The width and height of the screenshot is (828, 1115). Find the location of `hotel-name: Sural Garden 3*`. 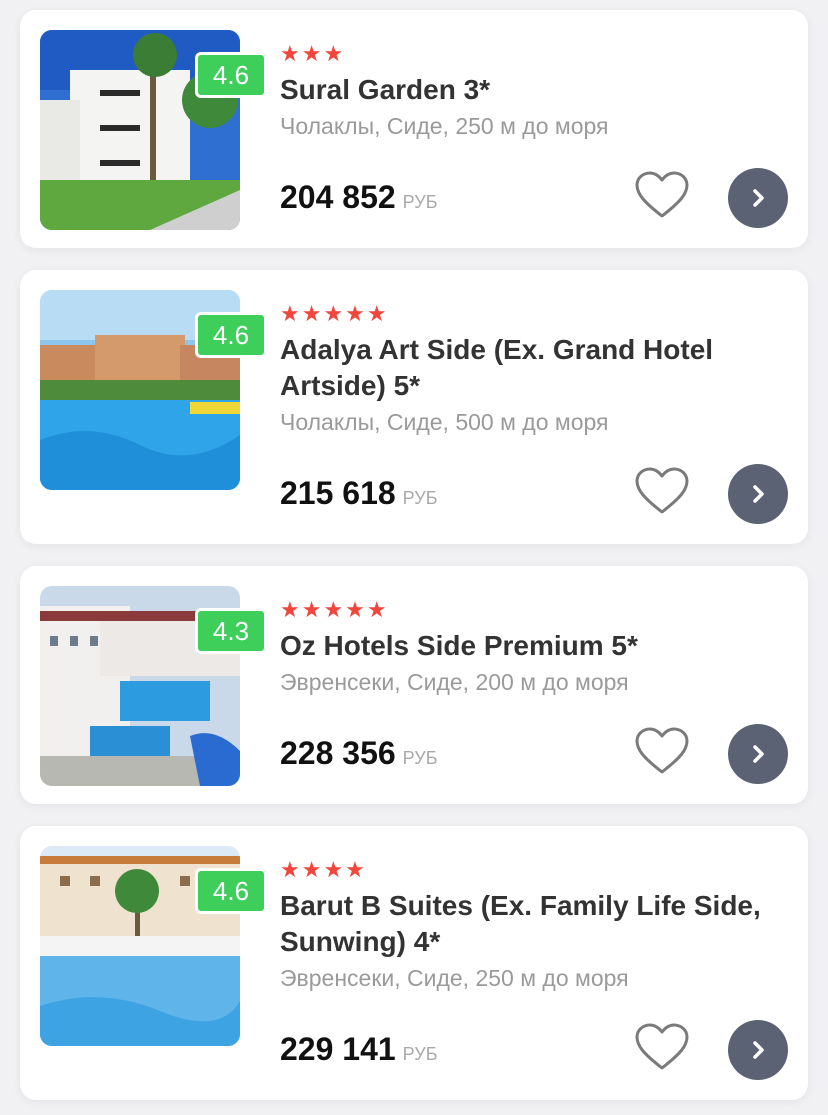

hotel-name: Sural Garden 3* is located at coordinates (530, 90).